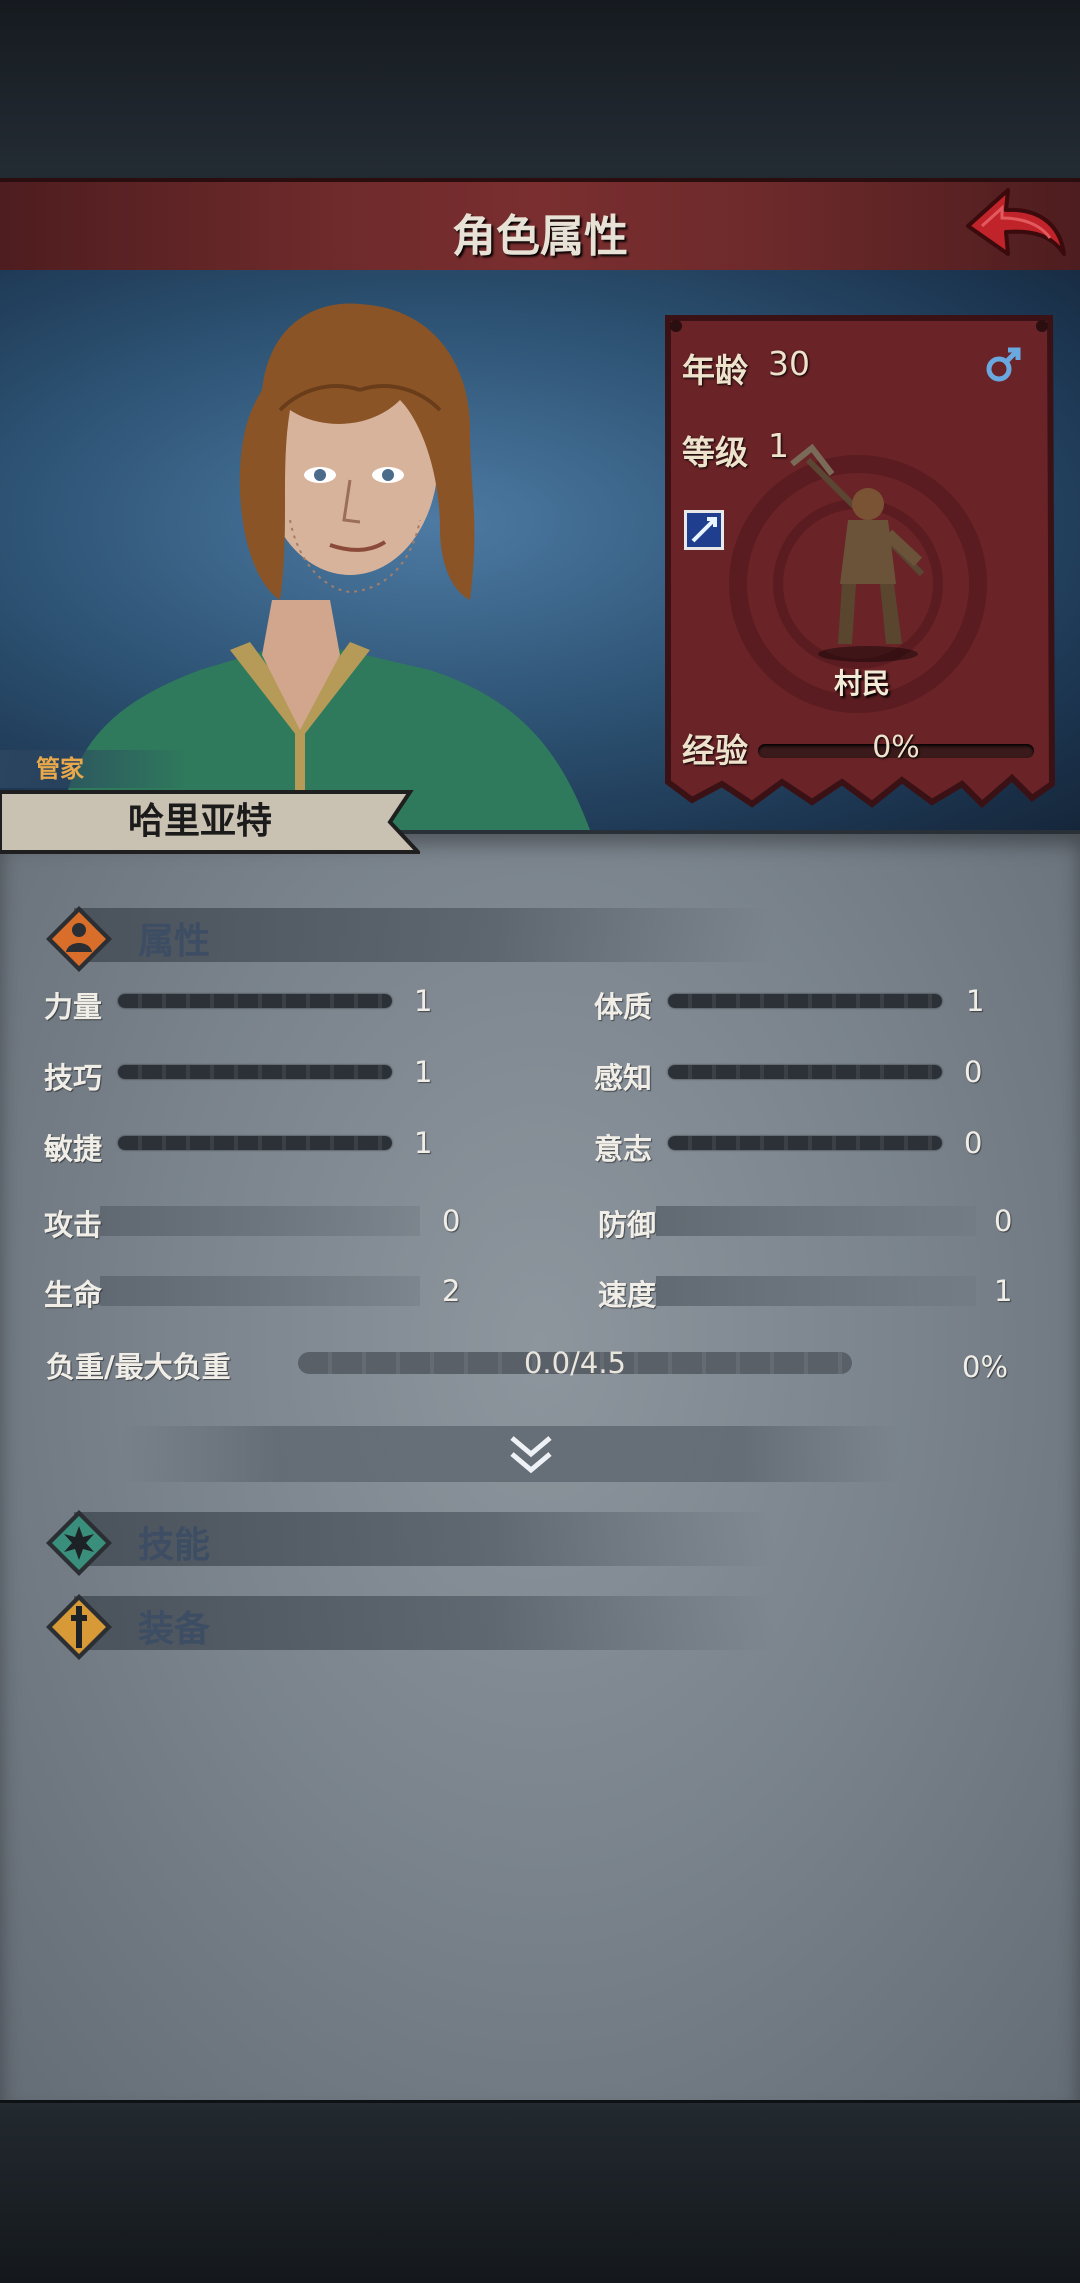  Describe the element at coordinates (805, 1001) in the screenshot. I see `stat-bar-constitution` at that location.